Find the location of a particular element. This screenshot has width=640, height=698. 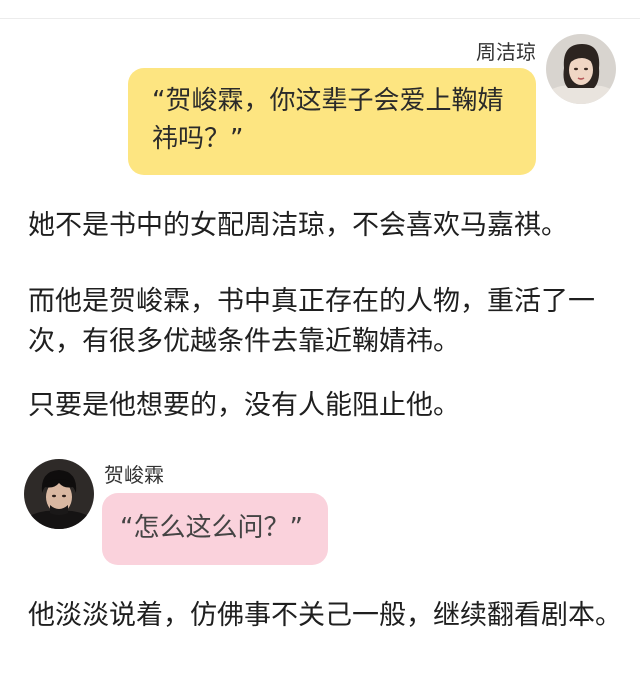

sender-name-zhou: 周洁琼 is located at coordinates (506, 52).